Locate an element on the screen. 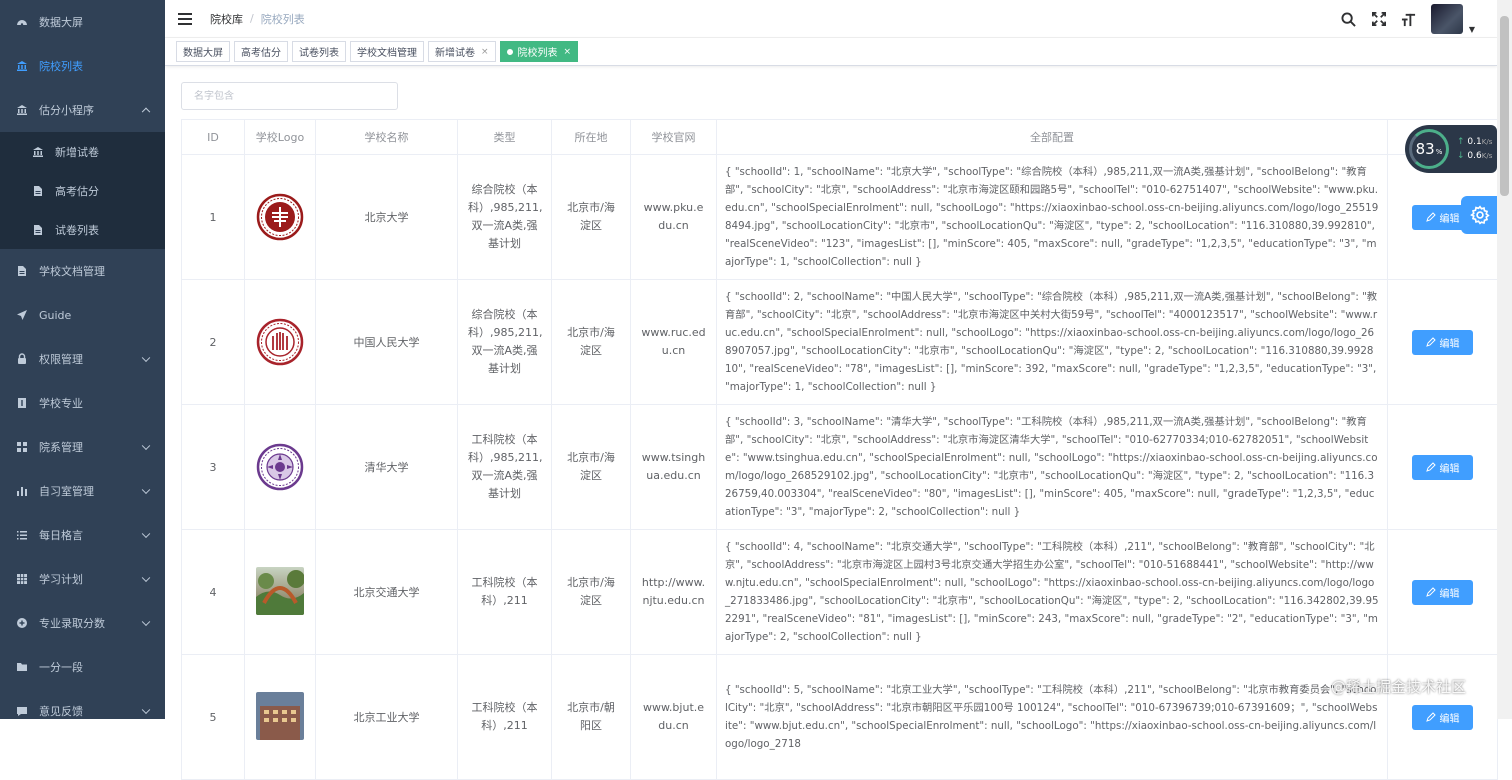 This screenshot has width=1512, height=780. cell-school-name: 北京交通大学 is located at coordinates (386, 592).